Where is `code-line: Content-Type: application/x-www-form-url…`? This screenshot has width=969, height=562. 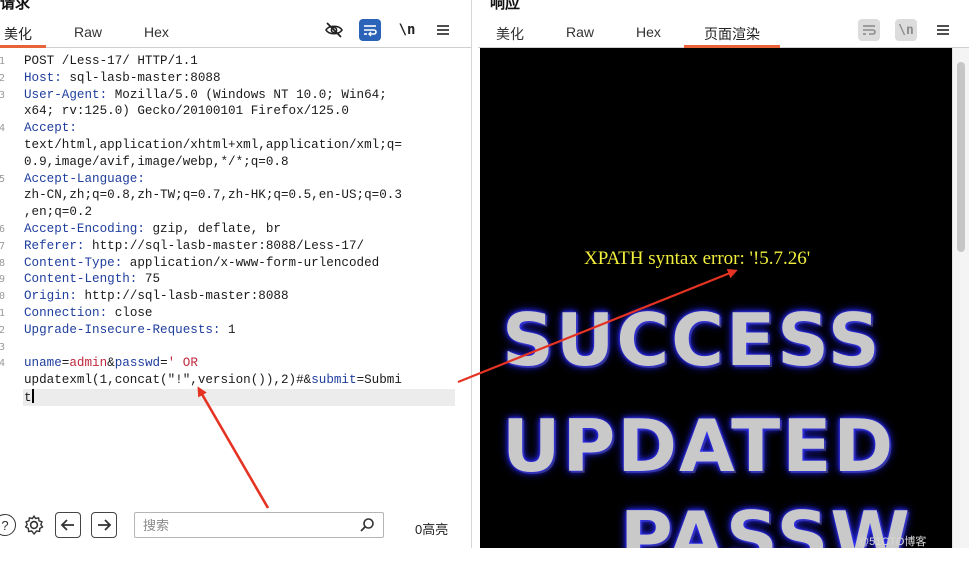
code-line: Content-Type: application/x-www-form-url… is located at coordinates (240, 263).